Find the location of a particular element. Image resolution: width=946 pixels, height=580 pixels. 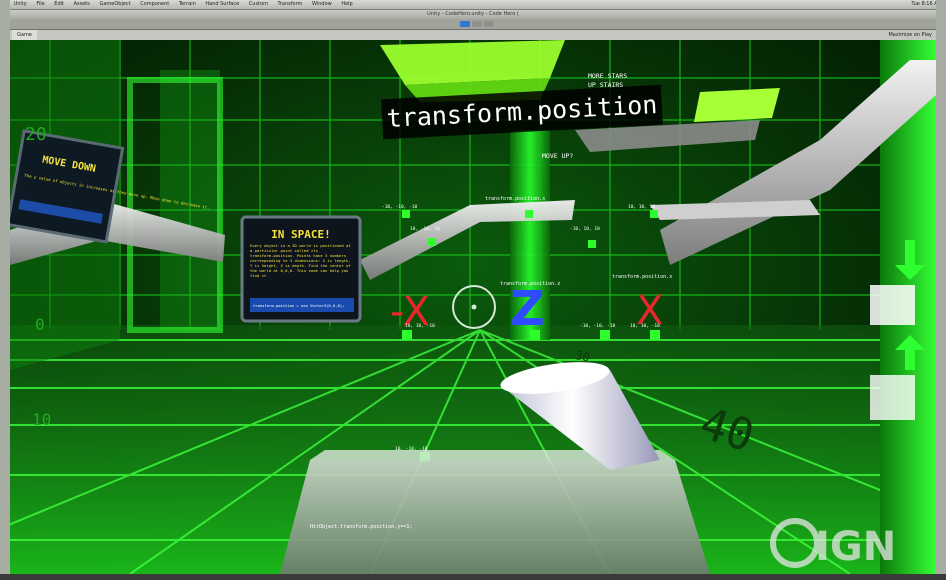

editor-toolbar is located at coordinates (473, 24).